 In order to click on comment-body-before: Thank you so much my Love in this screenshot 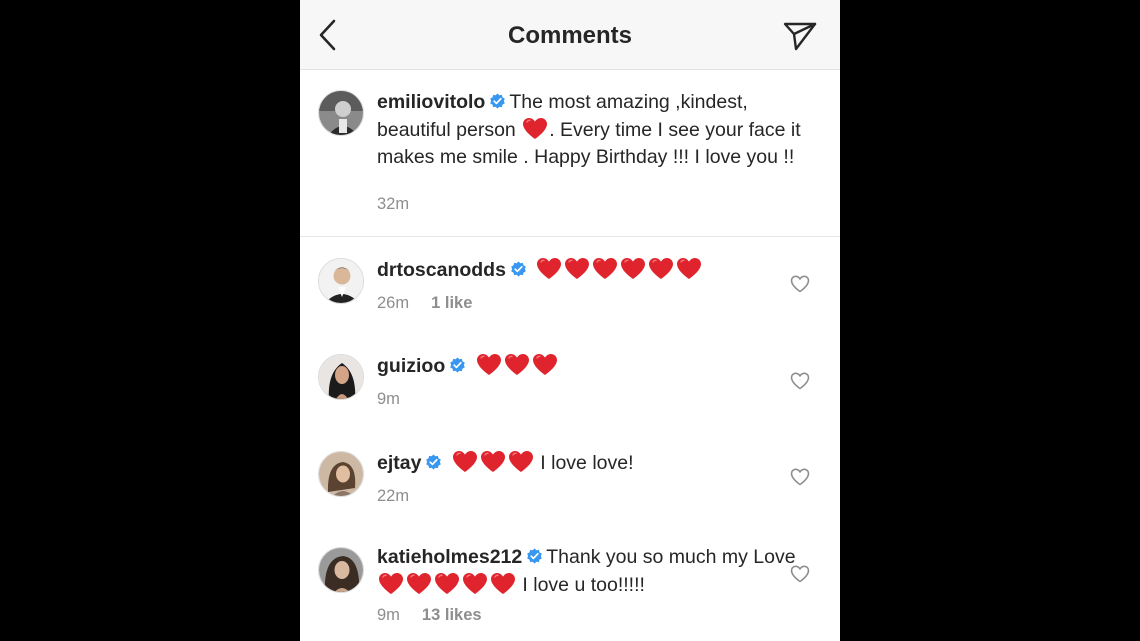, I will do `click(671, 557)`.